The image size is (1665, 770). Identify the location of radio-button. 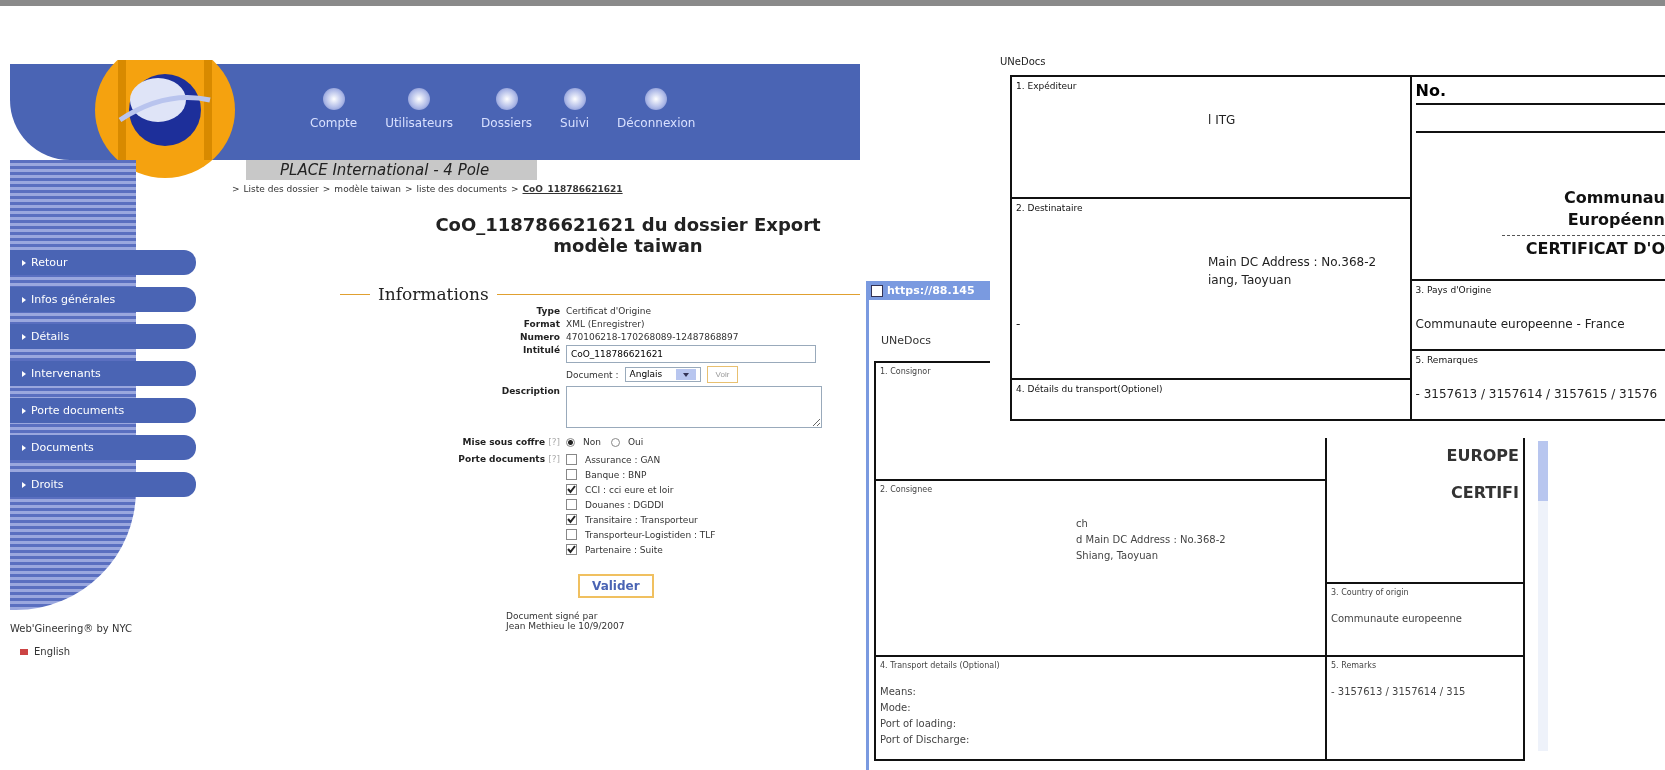
(570, 442).